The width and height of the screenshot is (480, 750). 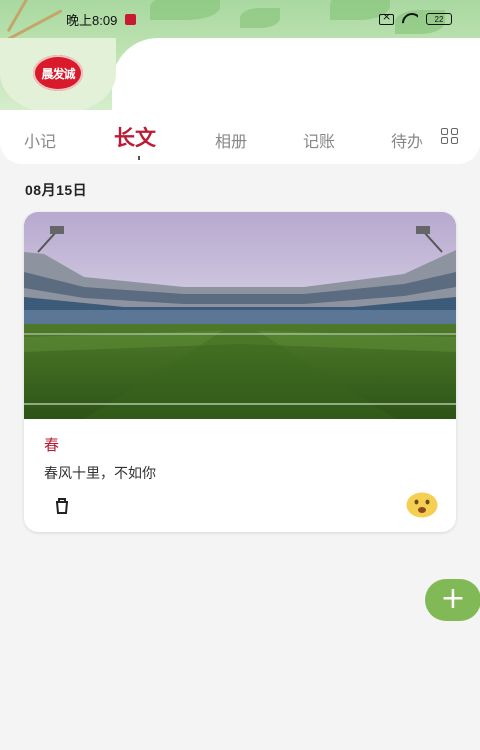 I want to click on status-icons: 22, so click(x=415, y=17).